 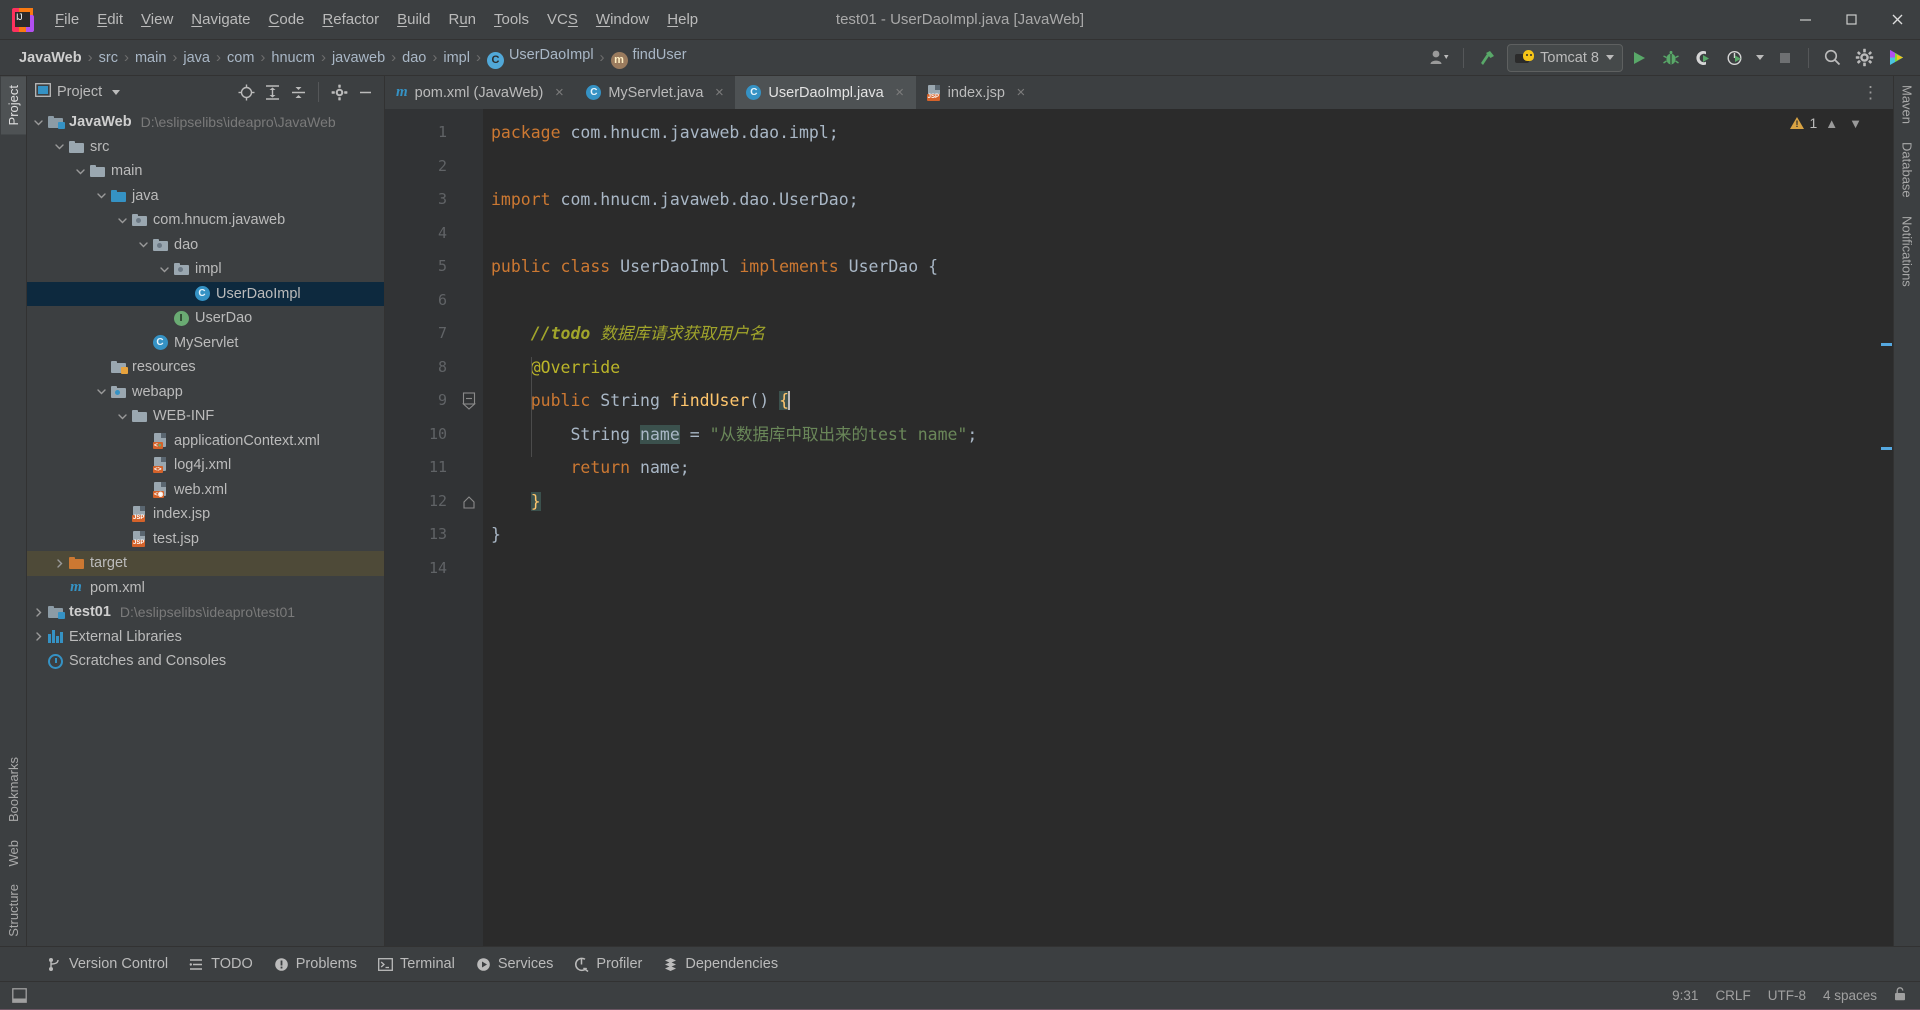 I want to click on menu-item-refactor: Refactor, so click(x=350, y=19).